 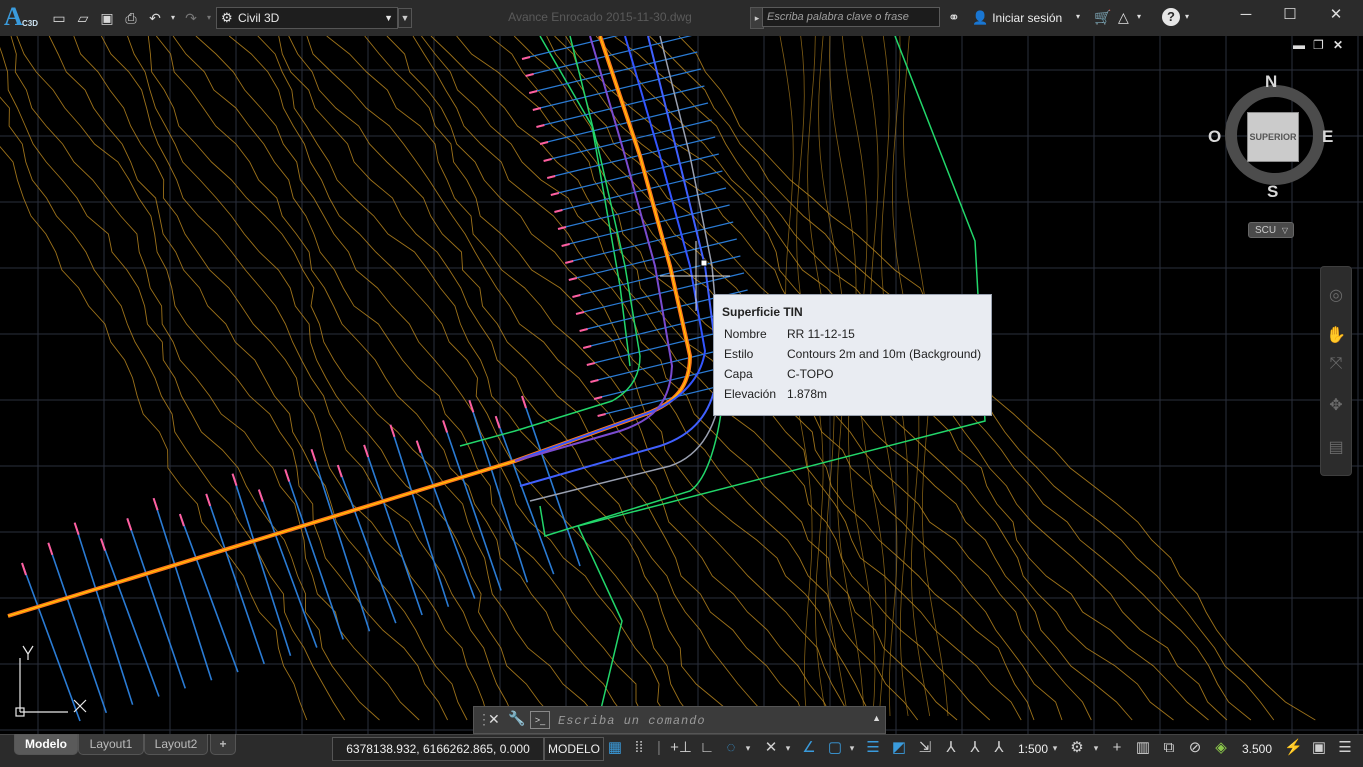 What do you see at coordinates (191, 18) in the screenshot?
I see `redo-icon: ↷` at bounding box center [191, 18].